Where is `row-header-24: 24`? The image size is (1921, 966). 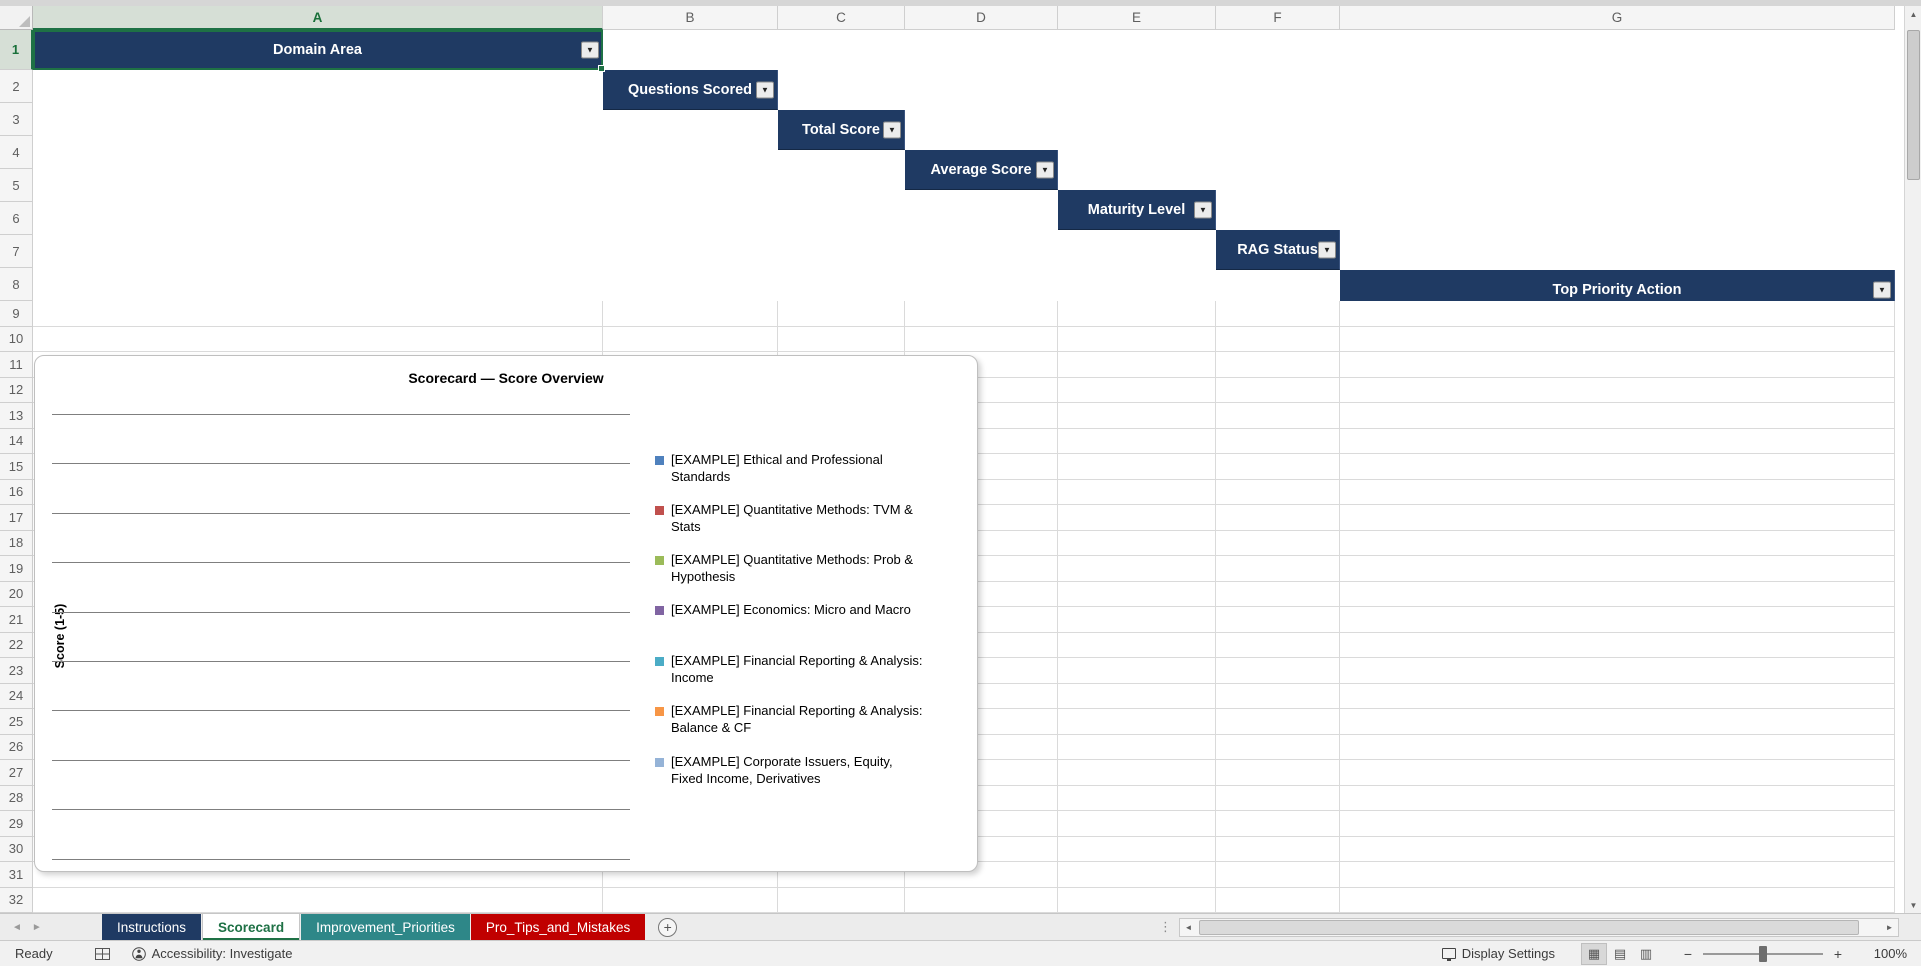 row-header-24: 24 is located at coordinates (16, 696).